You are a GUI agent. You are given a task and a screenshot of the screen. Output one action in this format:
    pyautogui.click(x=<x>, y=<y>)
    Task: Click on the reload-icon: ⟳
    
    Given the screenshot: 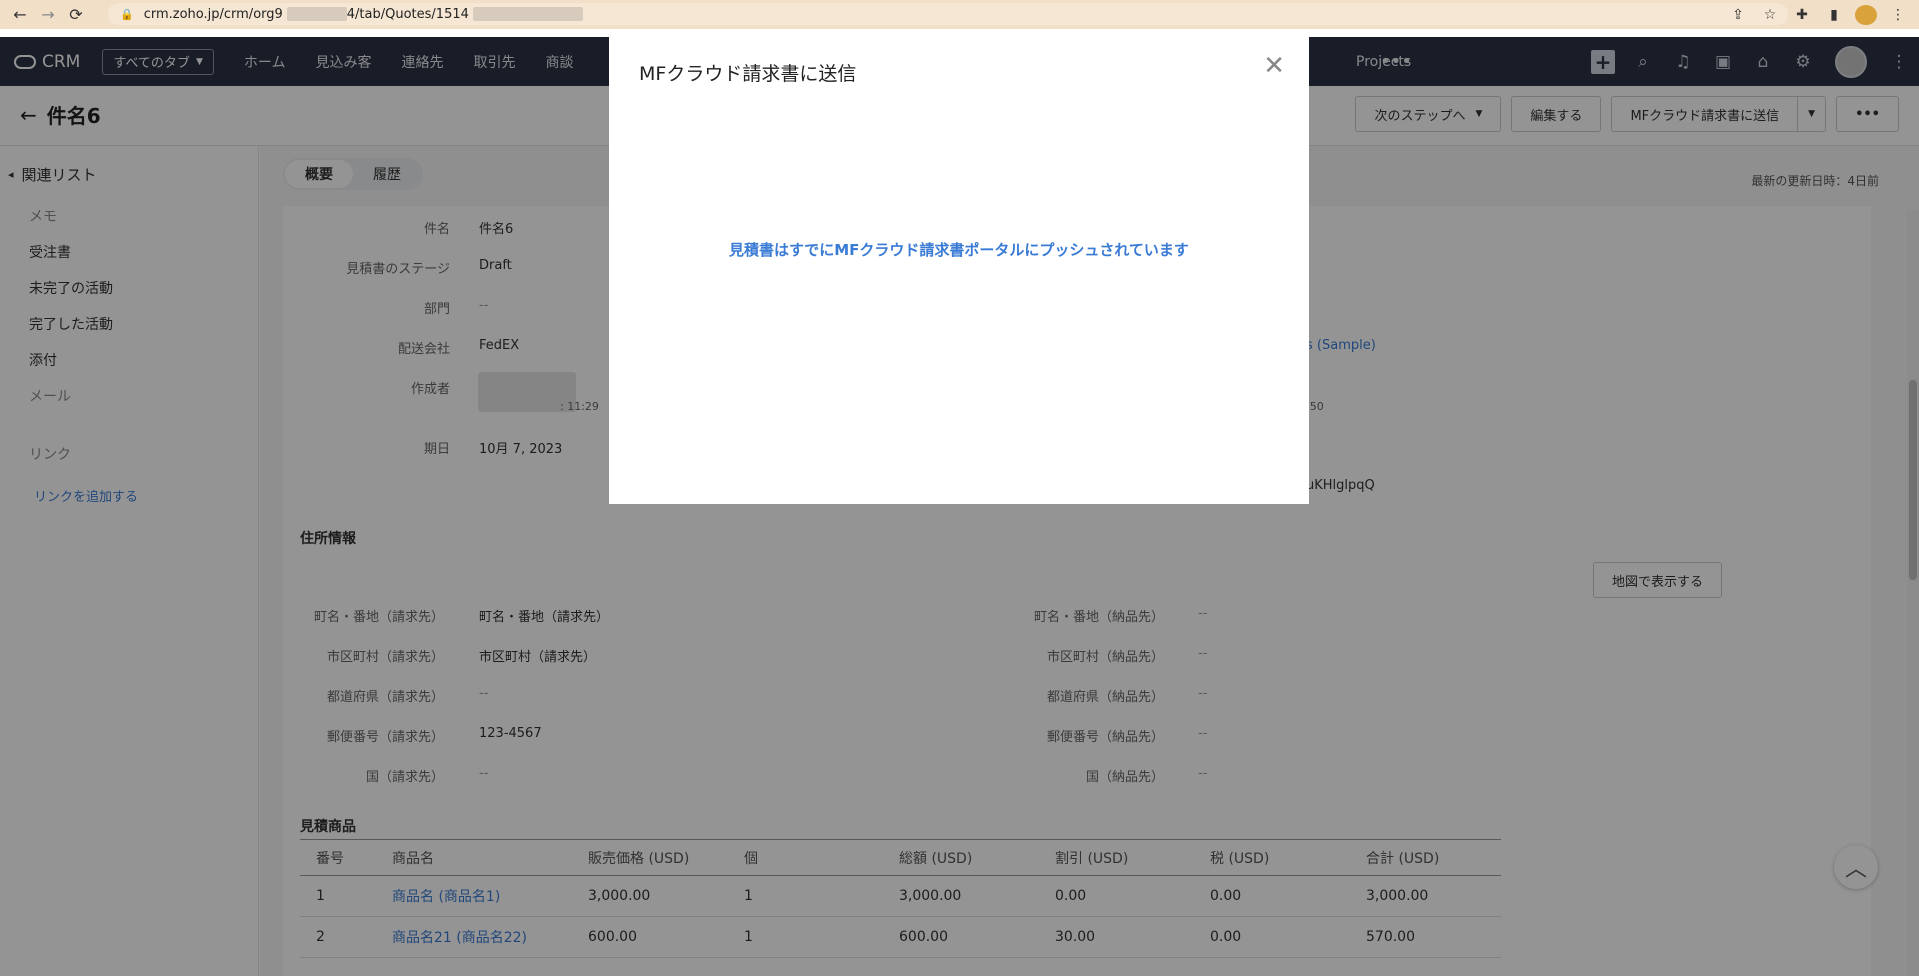 What is the action you would take?
    pyautogui.click(x=76, y=15)
    